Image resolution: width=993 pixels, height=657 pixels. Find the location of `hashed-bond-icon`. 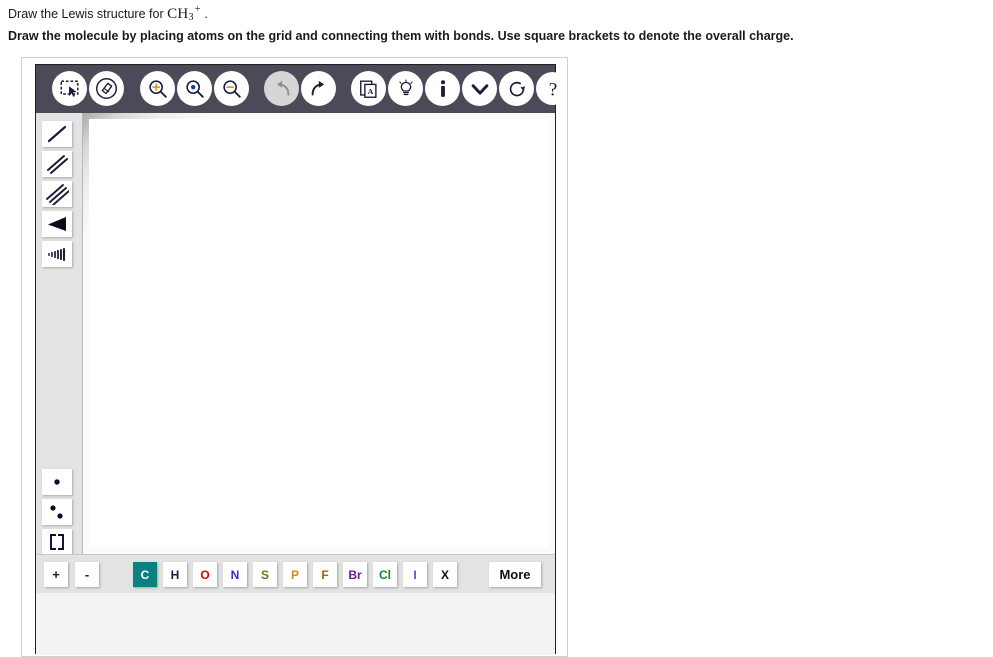

hashed-bond-icon is located at coordinates (57, 254).